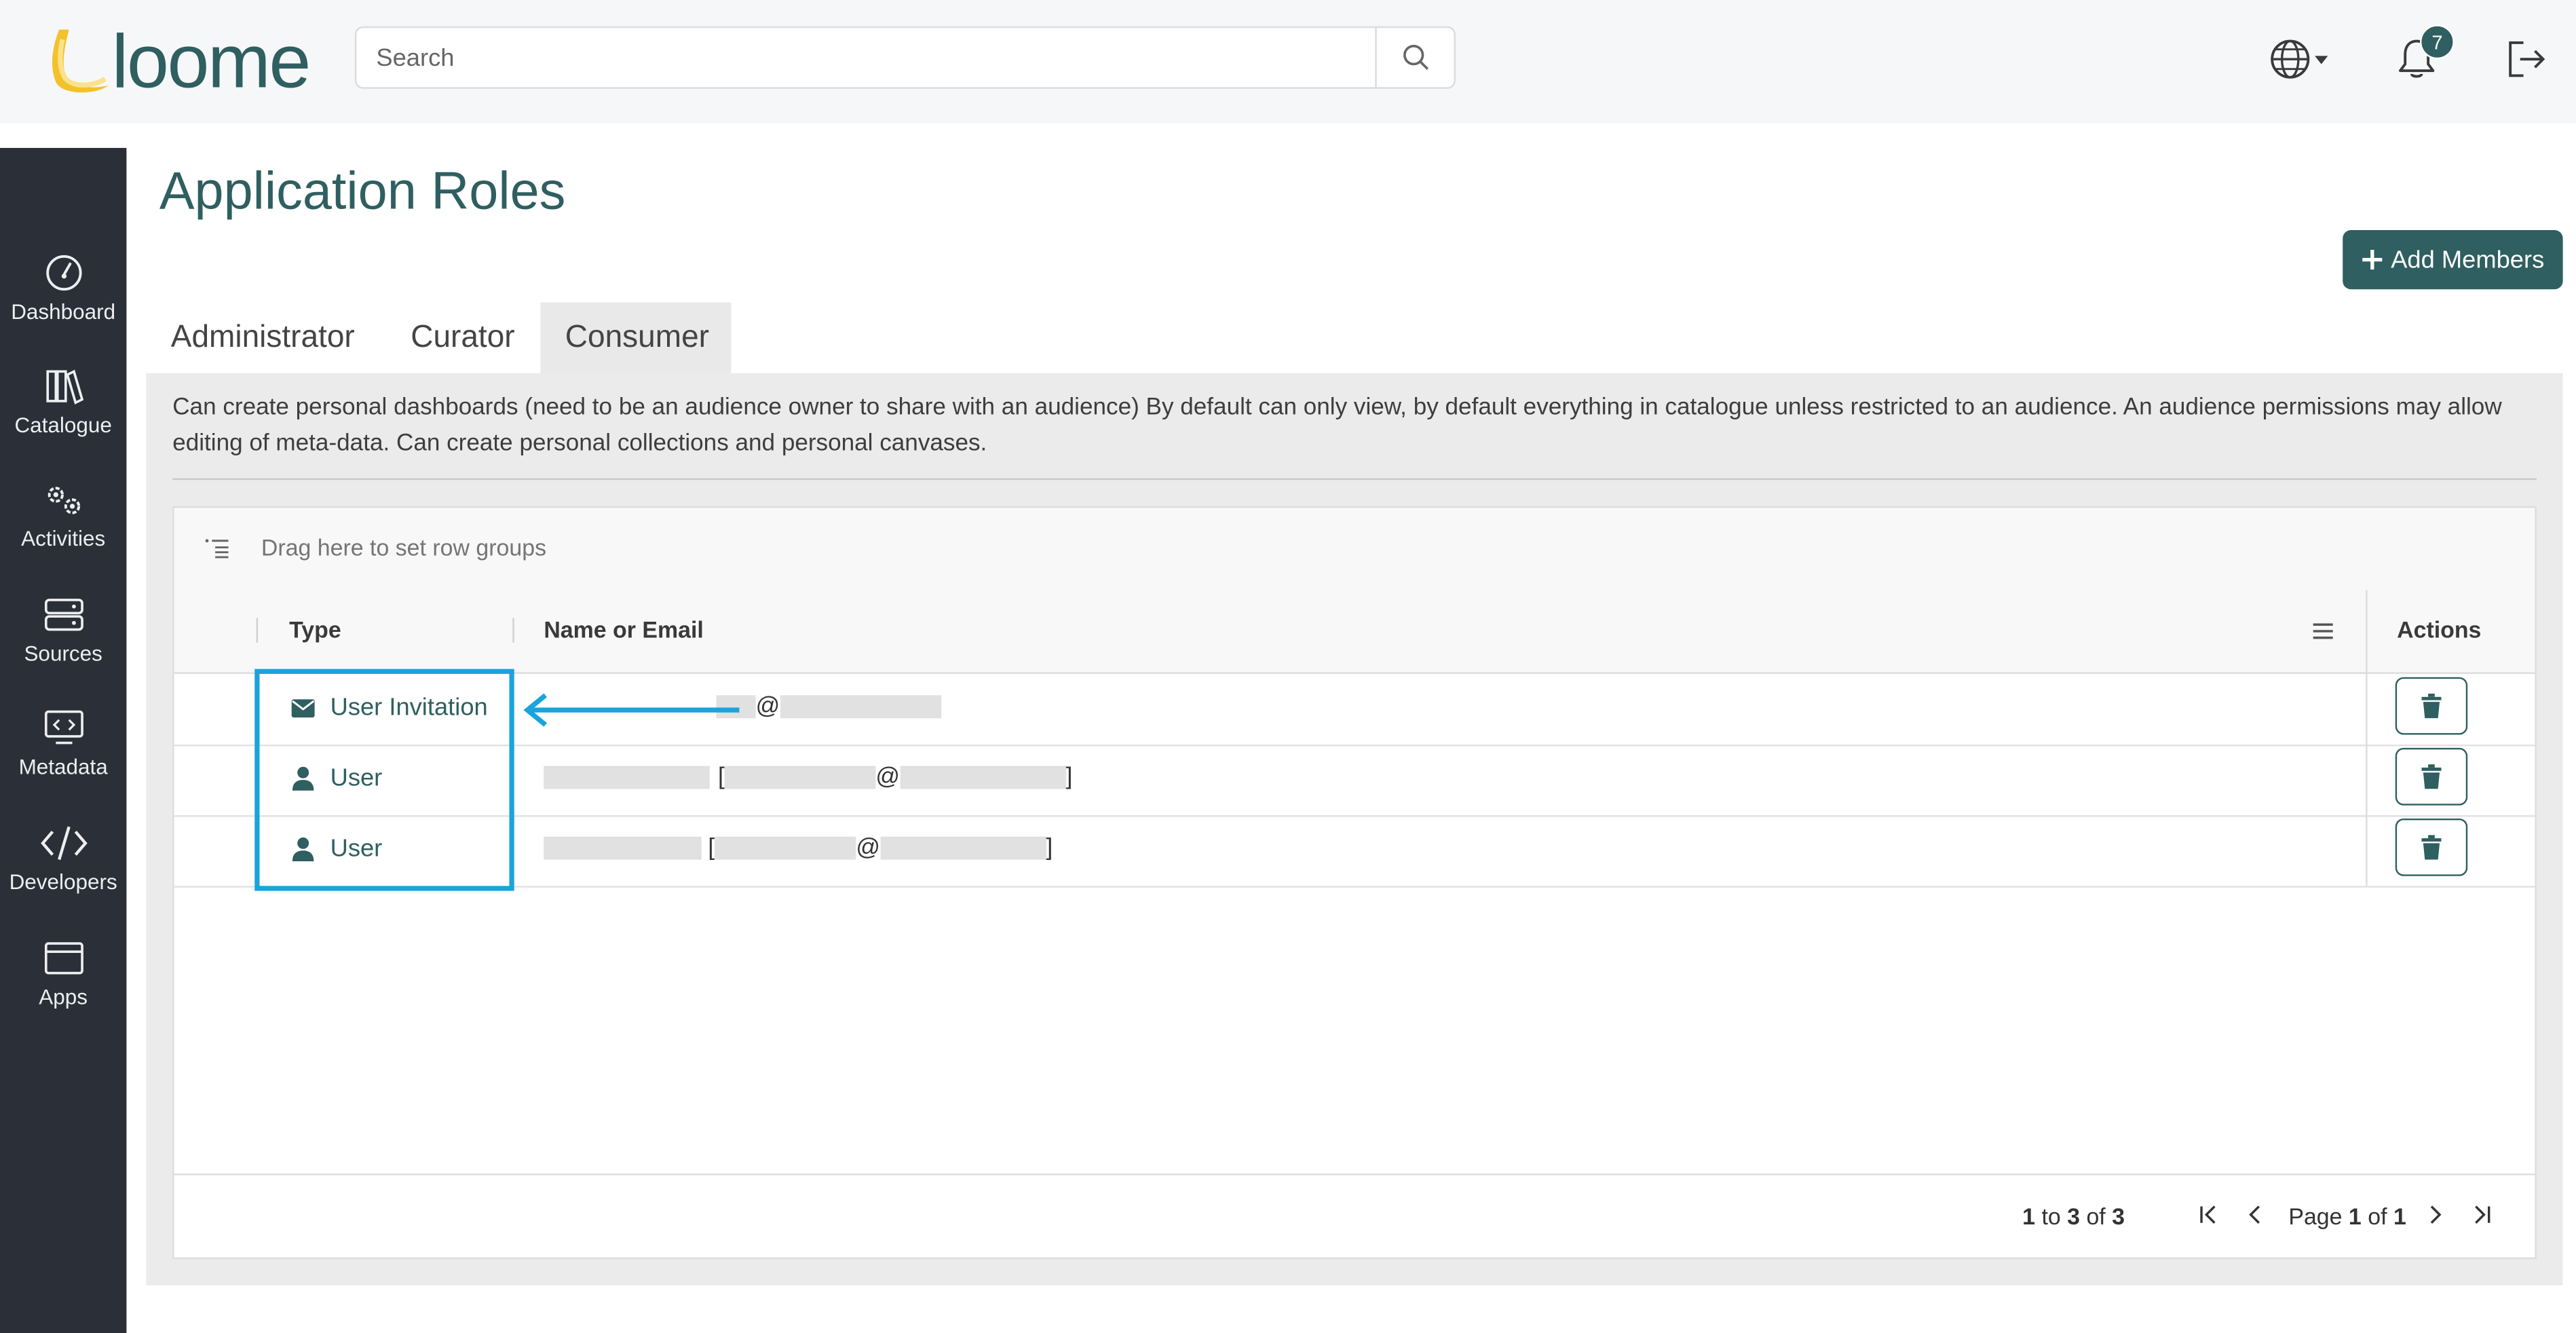 This screenshot has width=2576, height=1333. Describe the element at coordinates (63, 615) in the screenshot. I see `server-icon` at that location.